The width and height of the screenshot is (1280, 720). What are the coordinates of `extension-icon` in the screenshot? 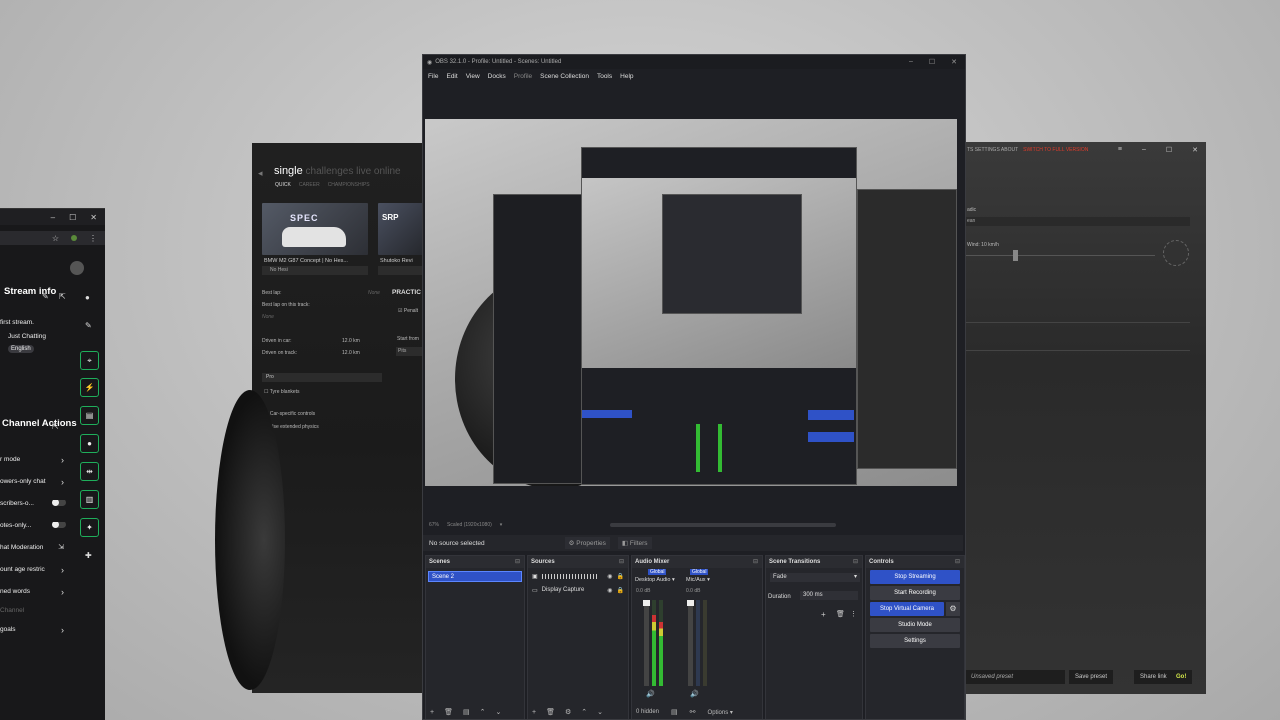 It's located at (74, 238).